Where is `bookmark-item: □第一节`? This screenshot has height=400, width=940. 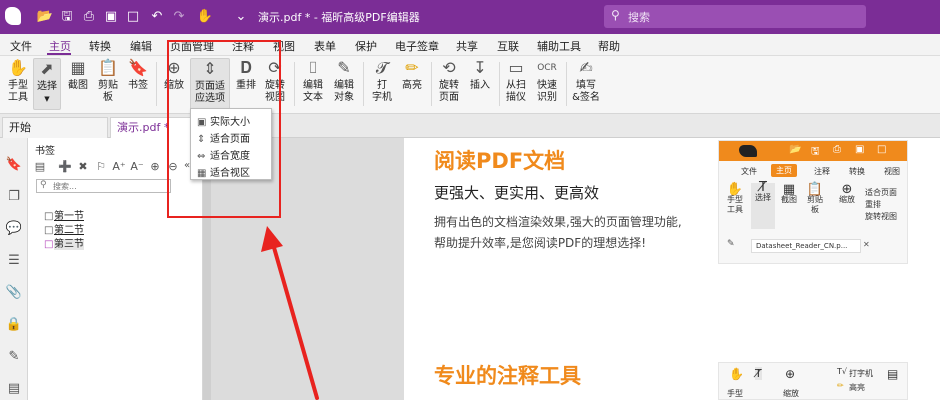
bookmark-item: □第一节 is located at coordinates (64, 214).